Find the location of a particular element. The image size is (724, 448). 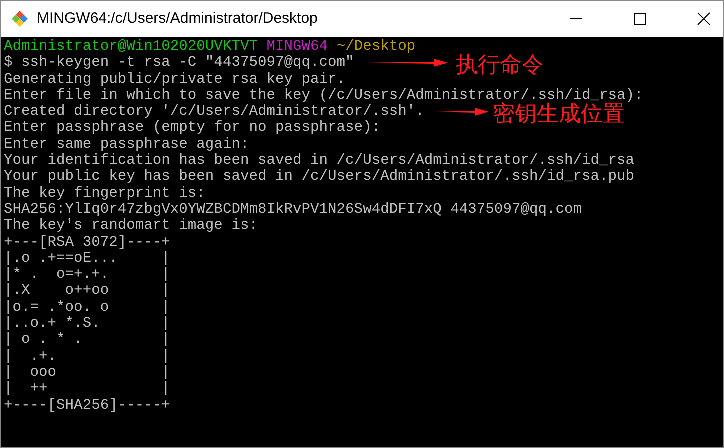

annotation-label: 执行命令 is located at coordinates (500, 66).